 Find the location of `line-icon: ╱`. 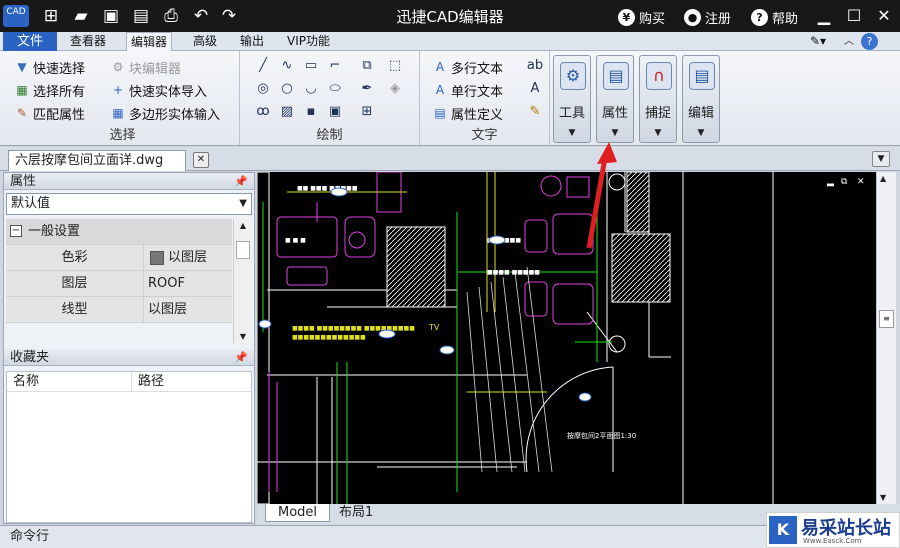

line-icon: ╱ is located at coordinates (263, 66).